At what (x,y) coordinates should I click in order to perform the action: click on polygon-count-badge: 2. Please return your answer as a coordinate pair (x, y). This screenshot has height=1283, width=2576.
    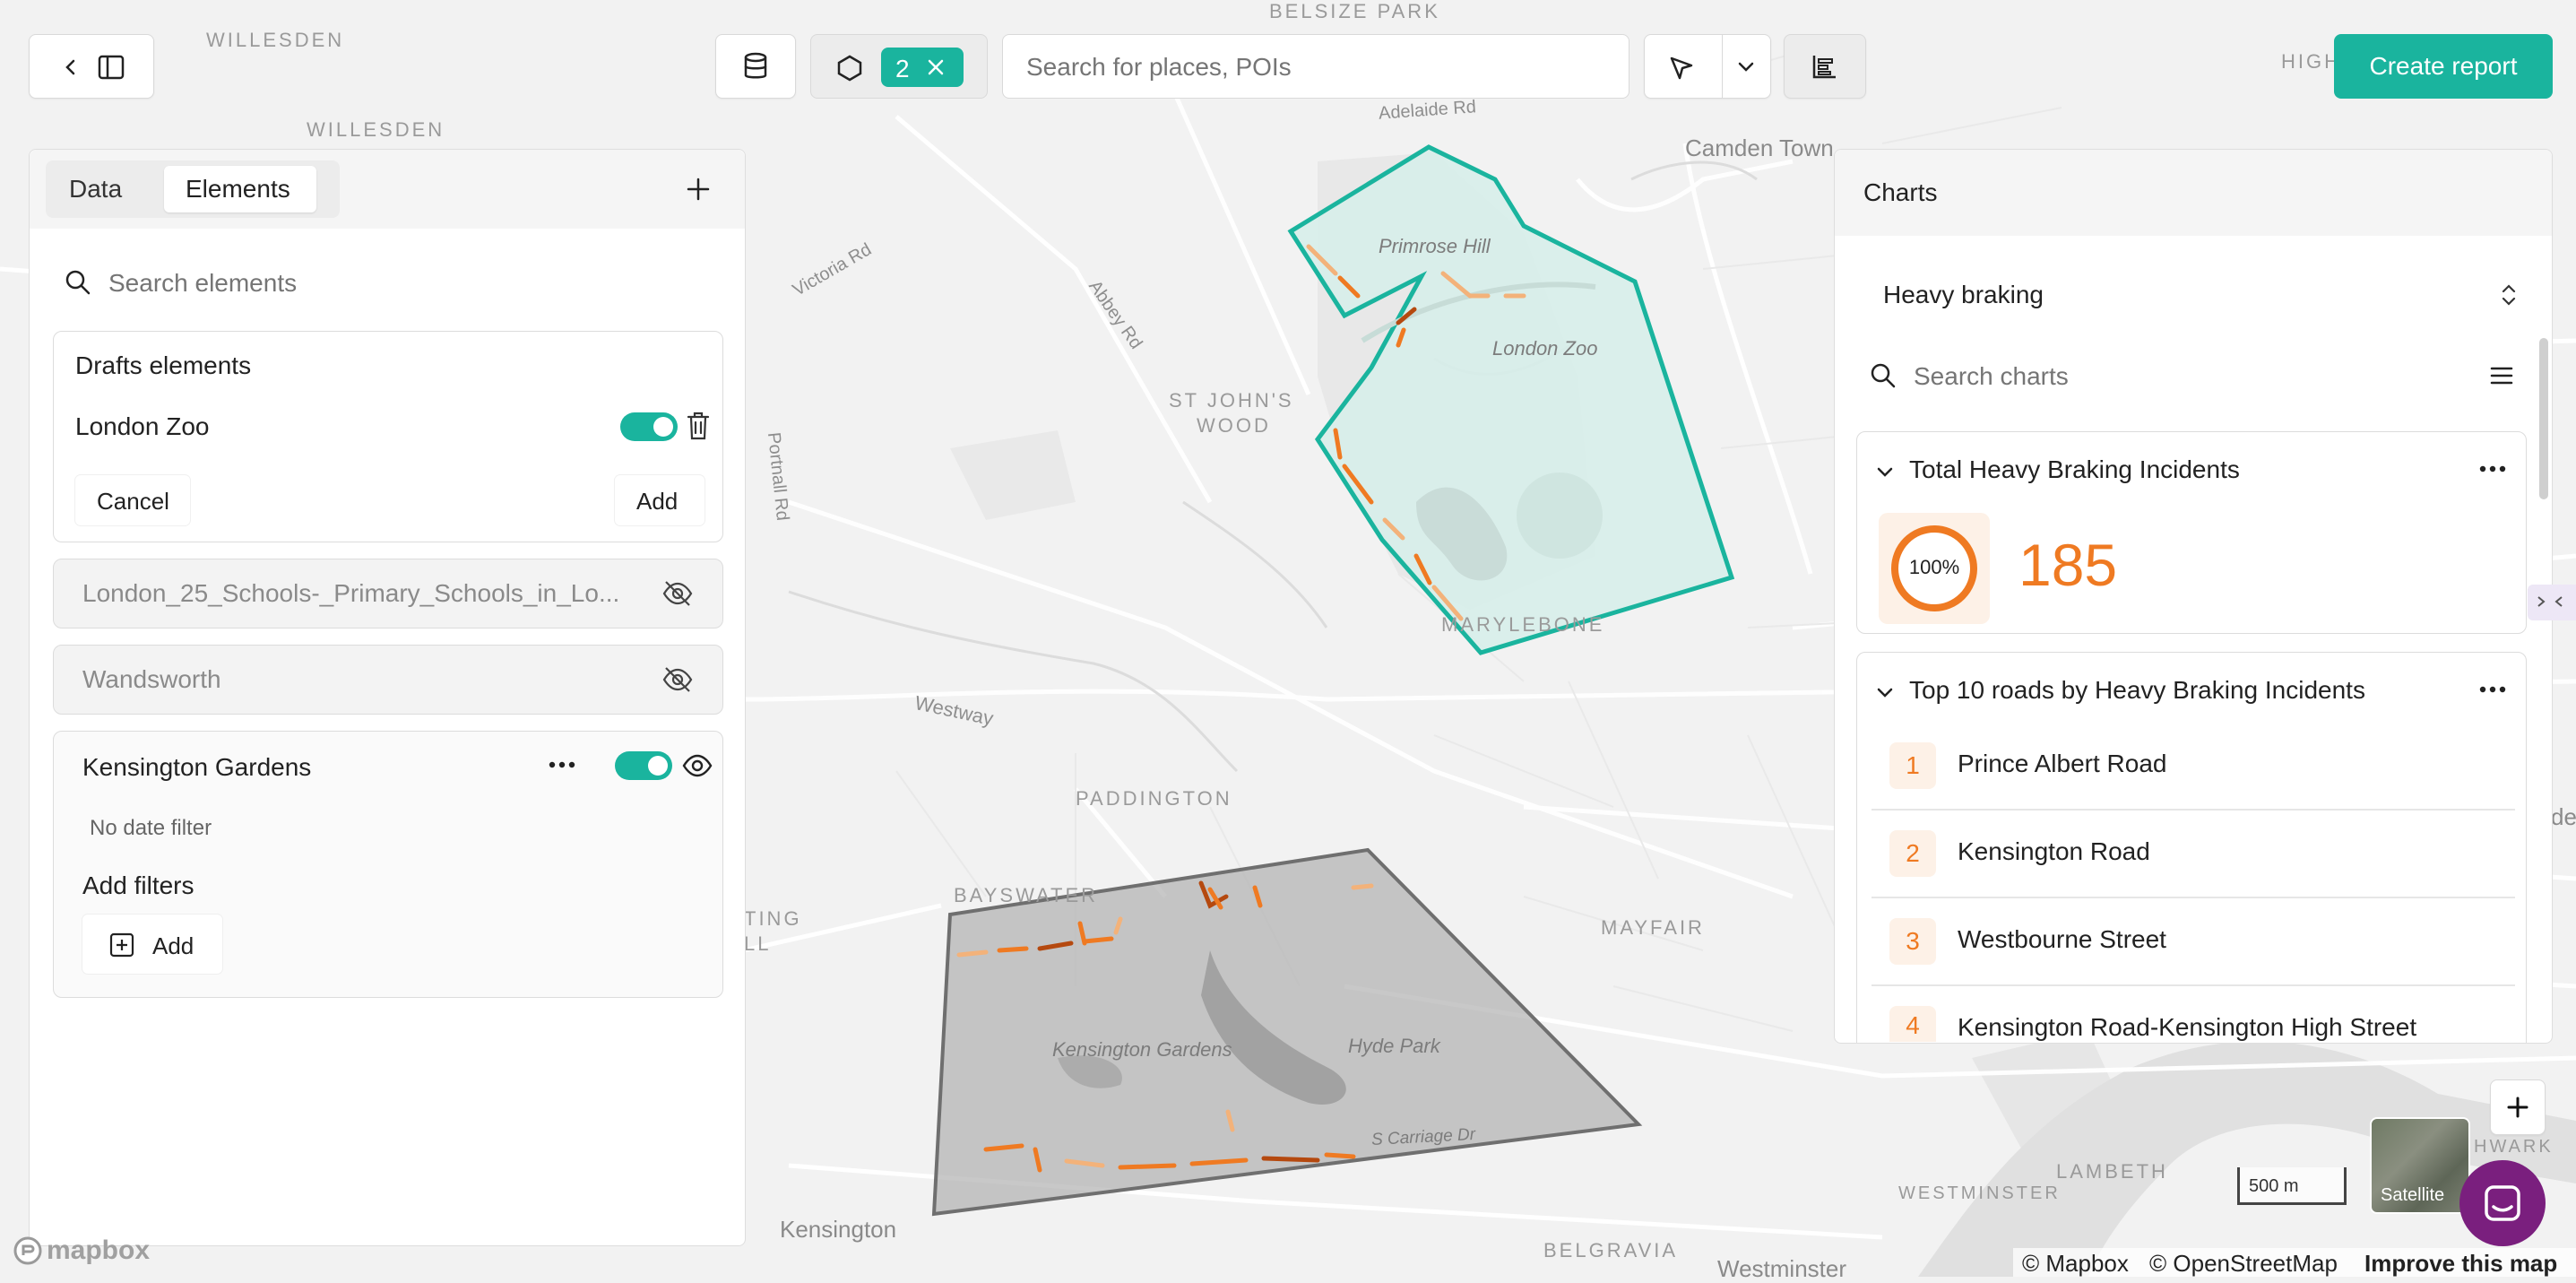
    Looking at the image, I should click on (922, 67).